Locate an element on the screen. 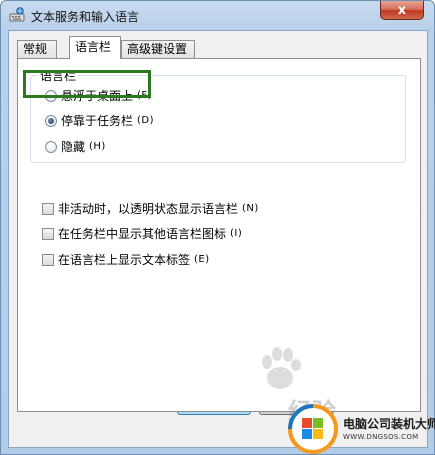 This screenshot has width=435, height=455. radio-accelerator: (H) is located at coordinates (97, 146).